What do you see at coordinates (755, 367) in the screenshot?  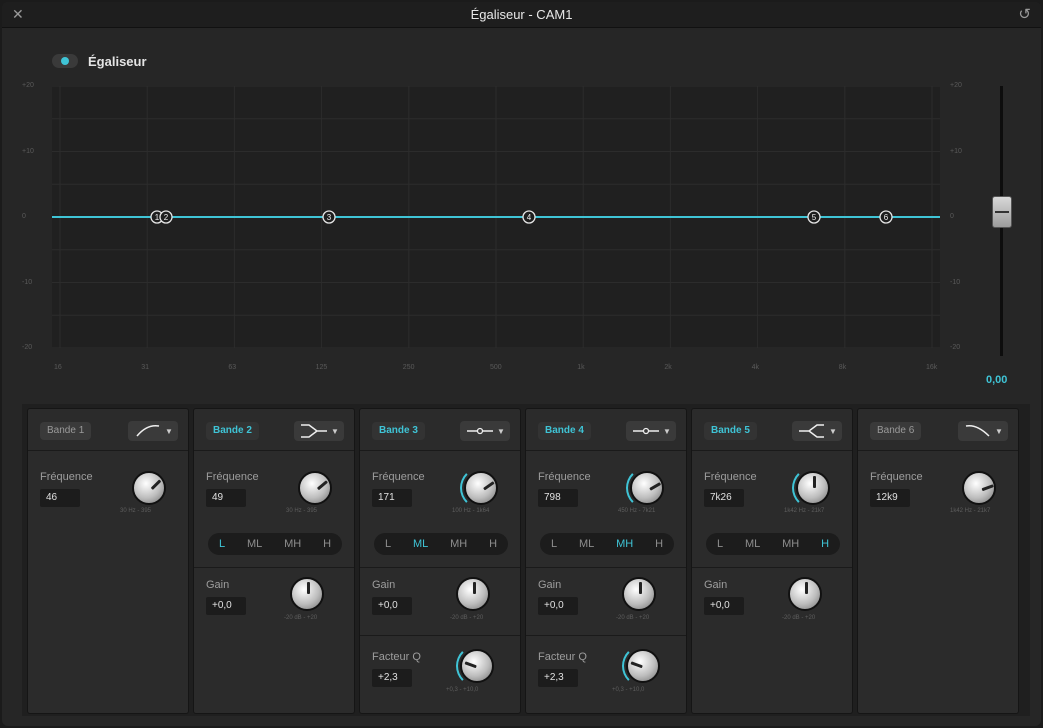 I see `x-axis-label: 4k` at bounding box center [755, 367].